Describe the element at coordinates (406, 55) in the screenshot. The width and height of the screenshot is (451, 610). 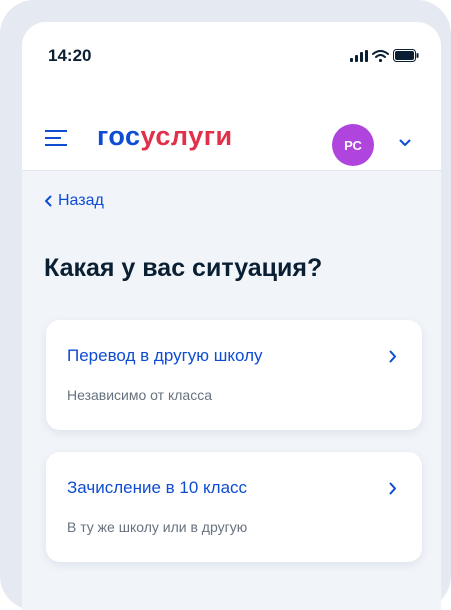
I see `battery-icon` at that location.